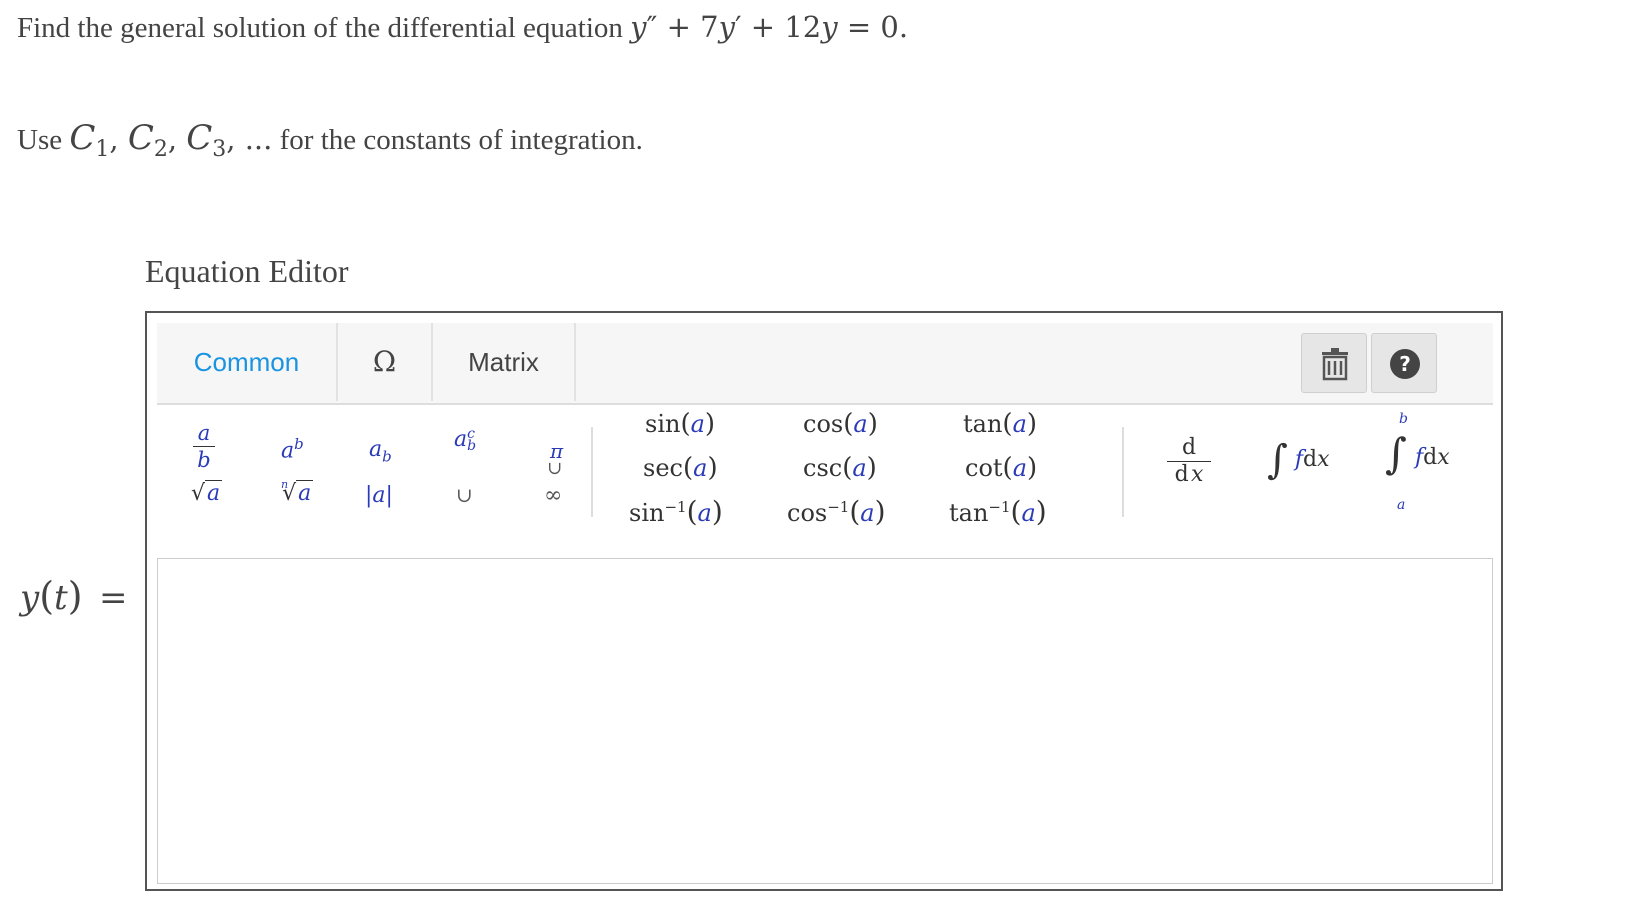 The width and height of the screenshot is (1626, 901). I want to click on arcsin-button: sin−1(a), so click(676, 511).